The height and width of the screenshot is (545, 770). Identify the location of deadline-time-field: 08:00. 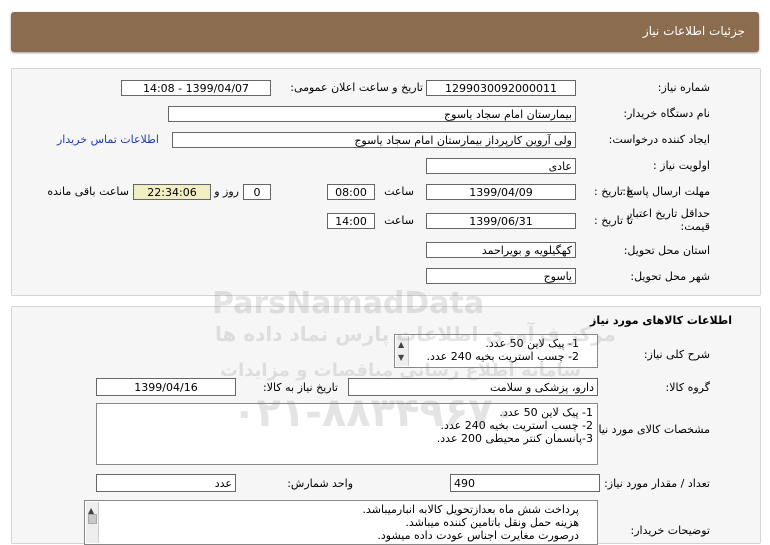
(351, 192).